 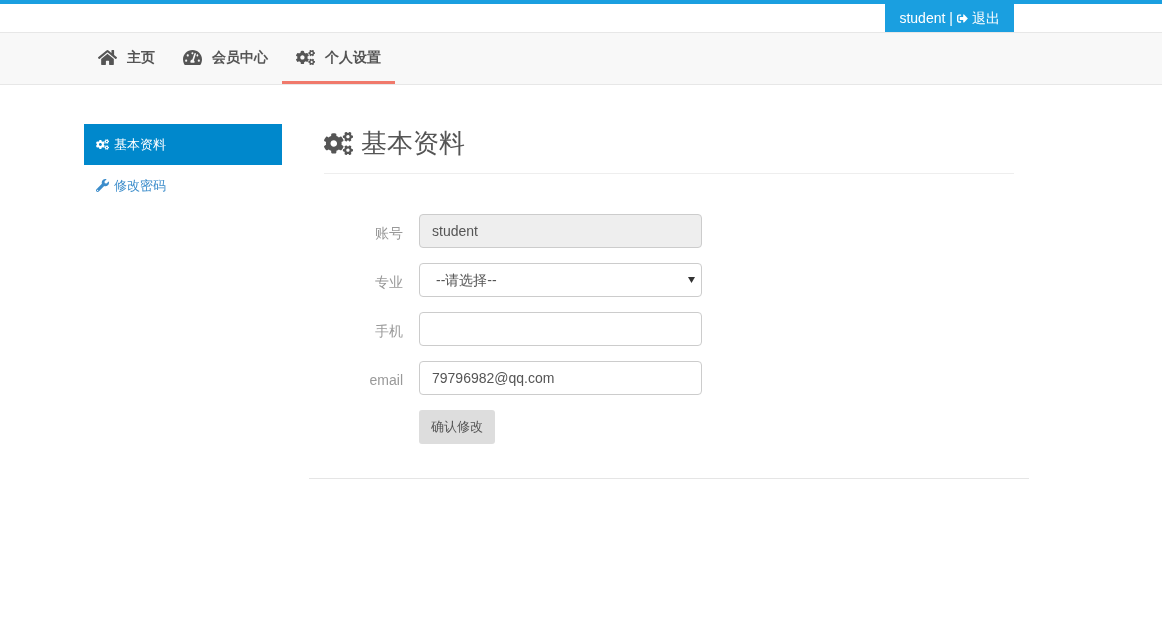 I want to click on nav-tab: 主页, so click(x=126, y=58).